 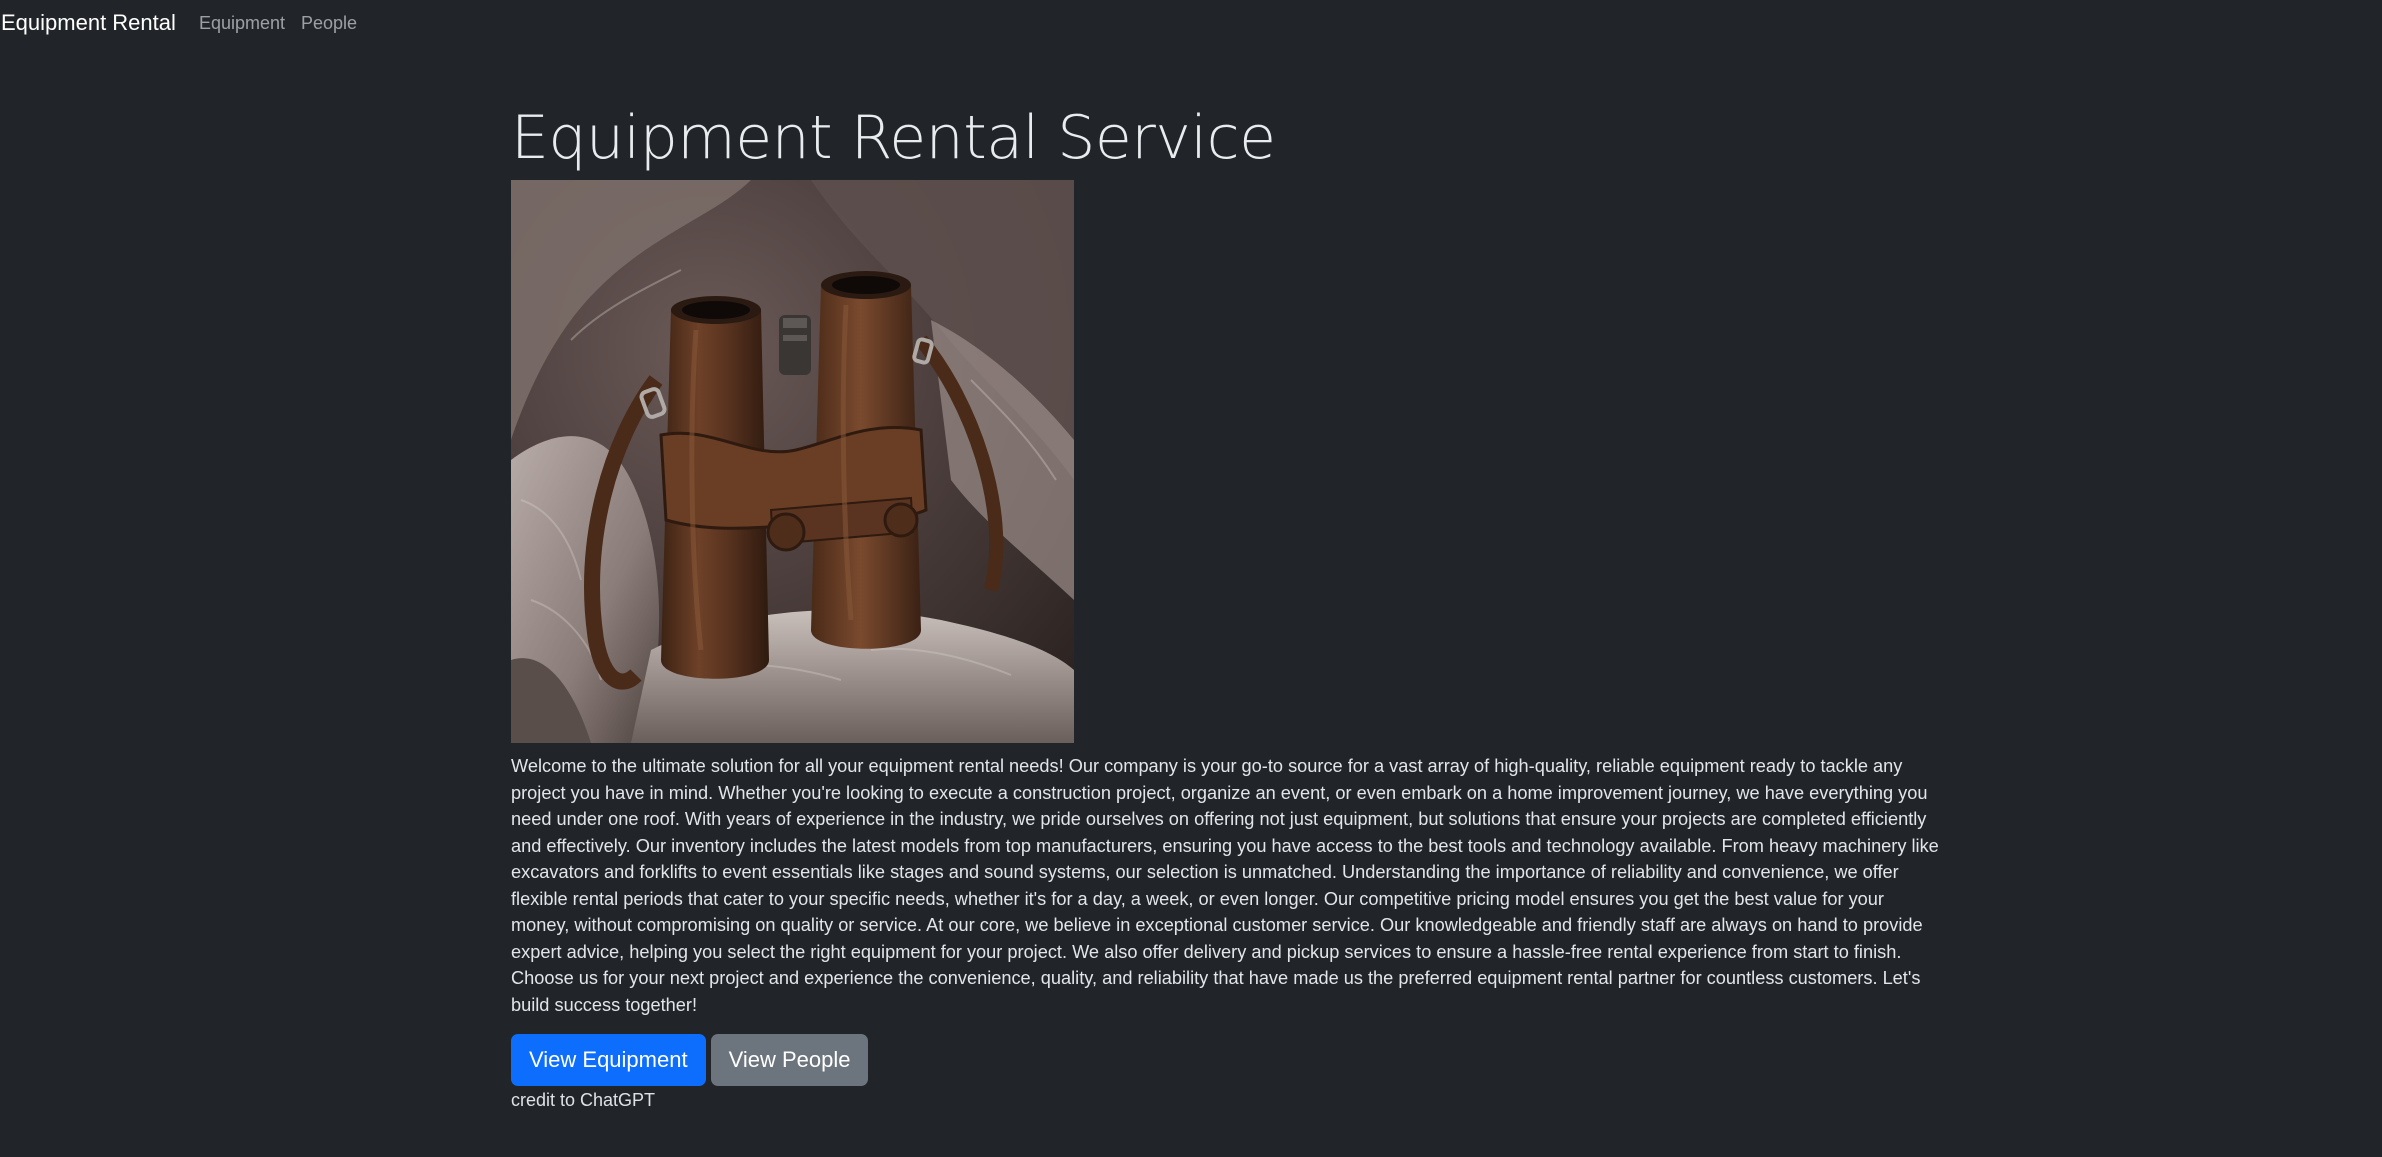 I want to click on page-title: Equipment Rental Service, so click(x=893, y=138).